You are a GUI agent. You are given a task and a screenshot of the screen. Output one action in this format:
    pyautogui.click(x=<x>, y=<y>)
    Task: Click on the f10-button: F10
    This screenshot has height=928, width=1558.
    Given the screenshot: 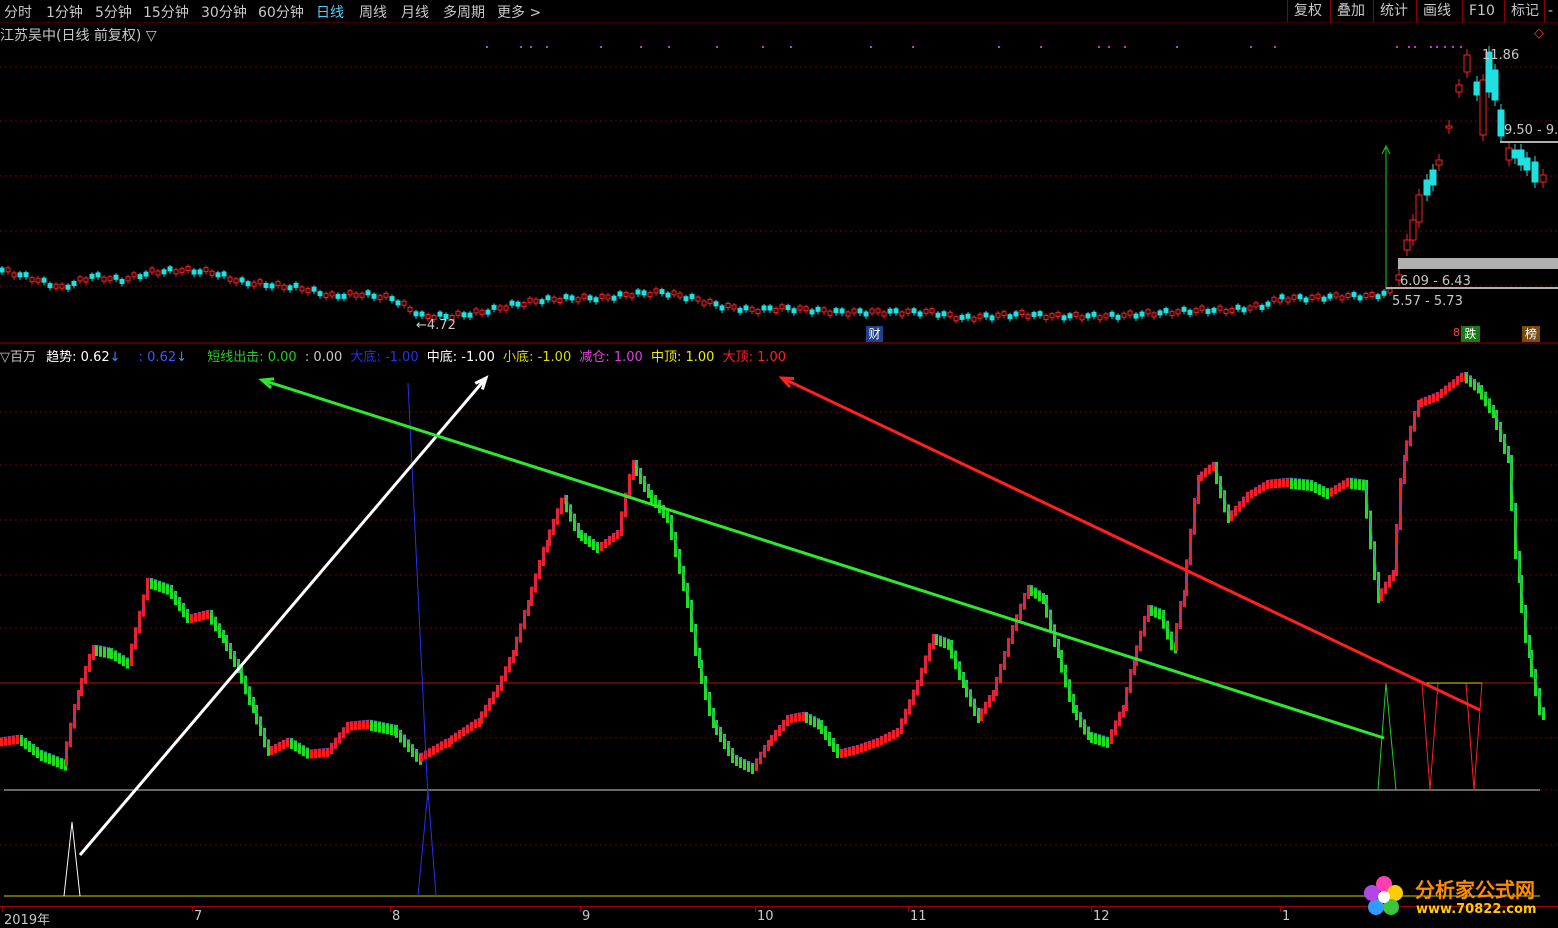 What is the action you would take?
    pyautogui.click(x=1481, y=11)
    